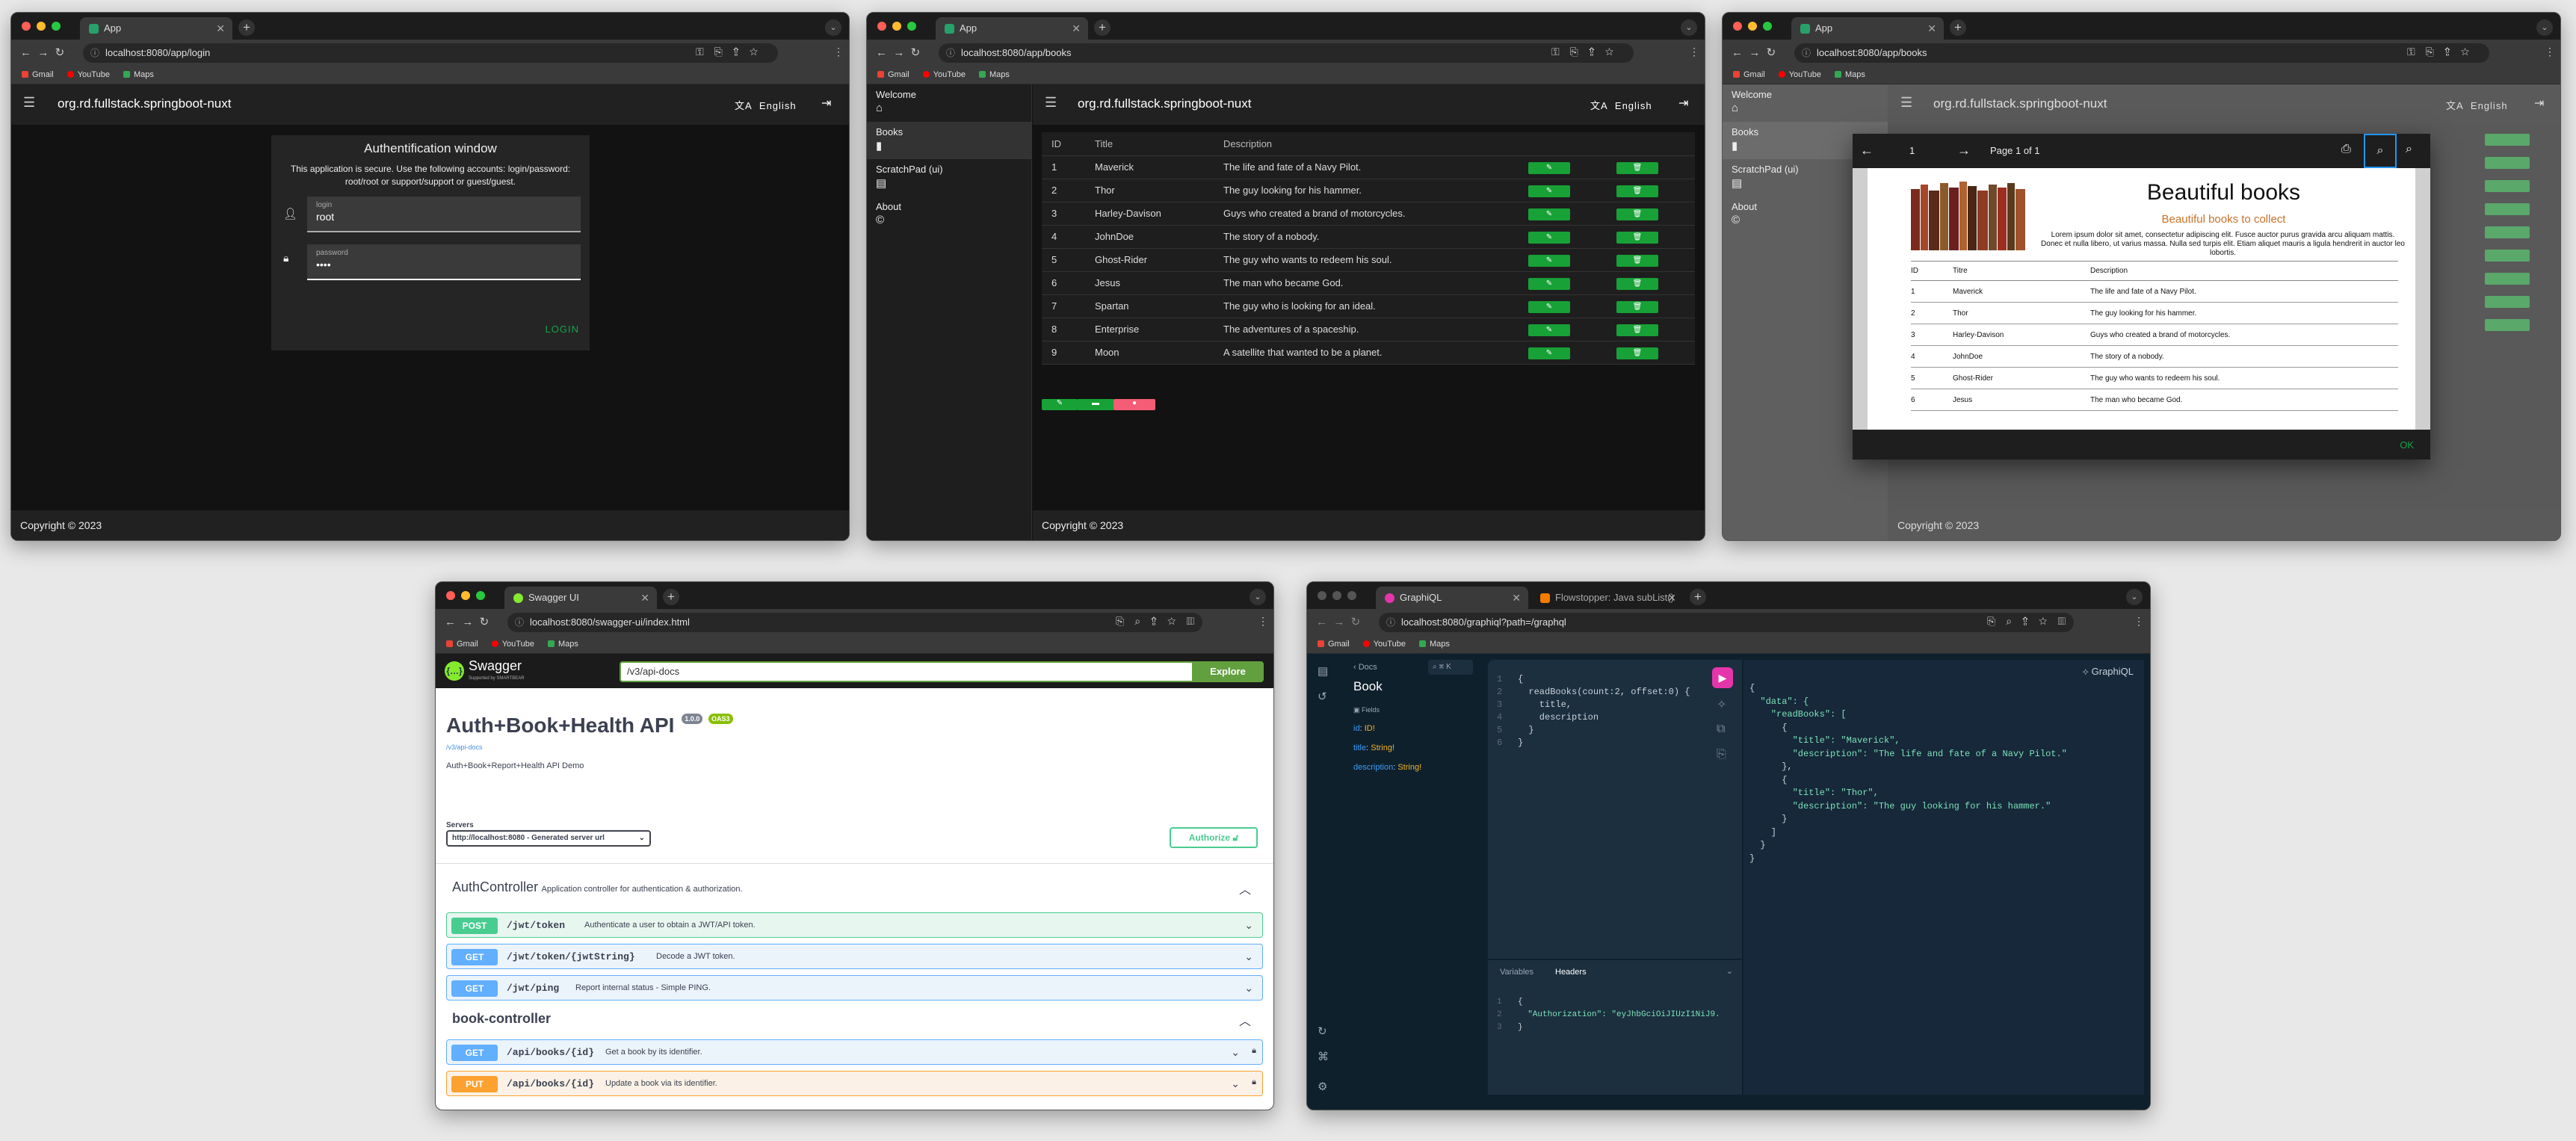  What do you see at coordinates (2407, 445) in the screenshot?
I see `ok-button: OK` at bounding box center [2407, 445].